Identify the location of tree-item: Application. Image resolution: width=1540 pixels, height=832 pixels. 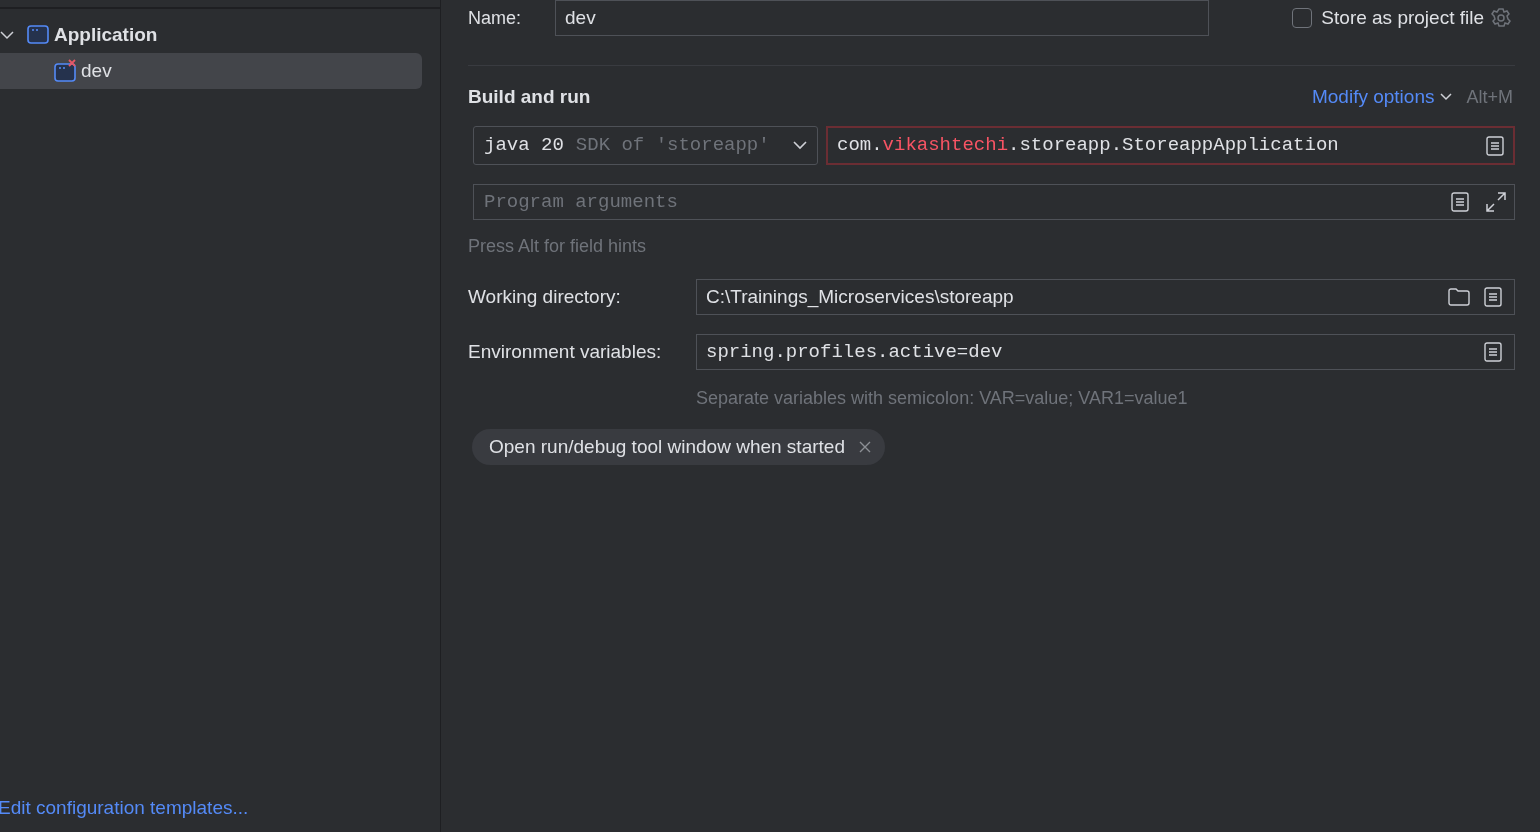
(211, 35).